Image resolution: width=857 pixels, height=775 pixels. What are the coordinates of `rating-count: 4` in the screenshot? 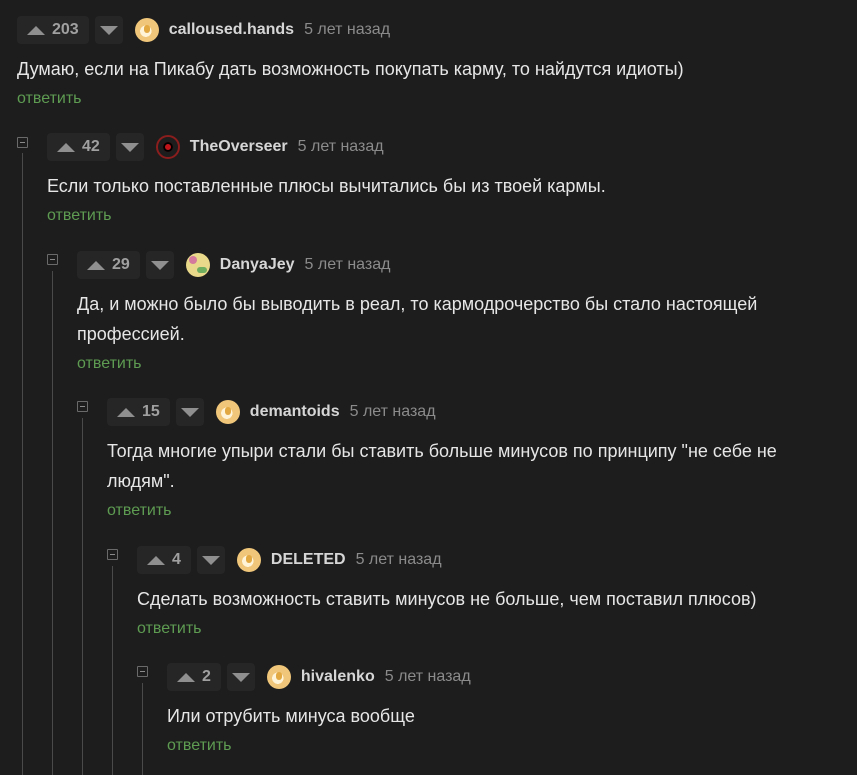 It's located at (176, 559).